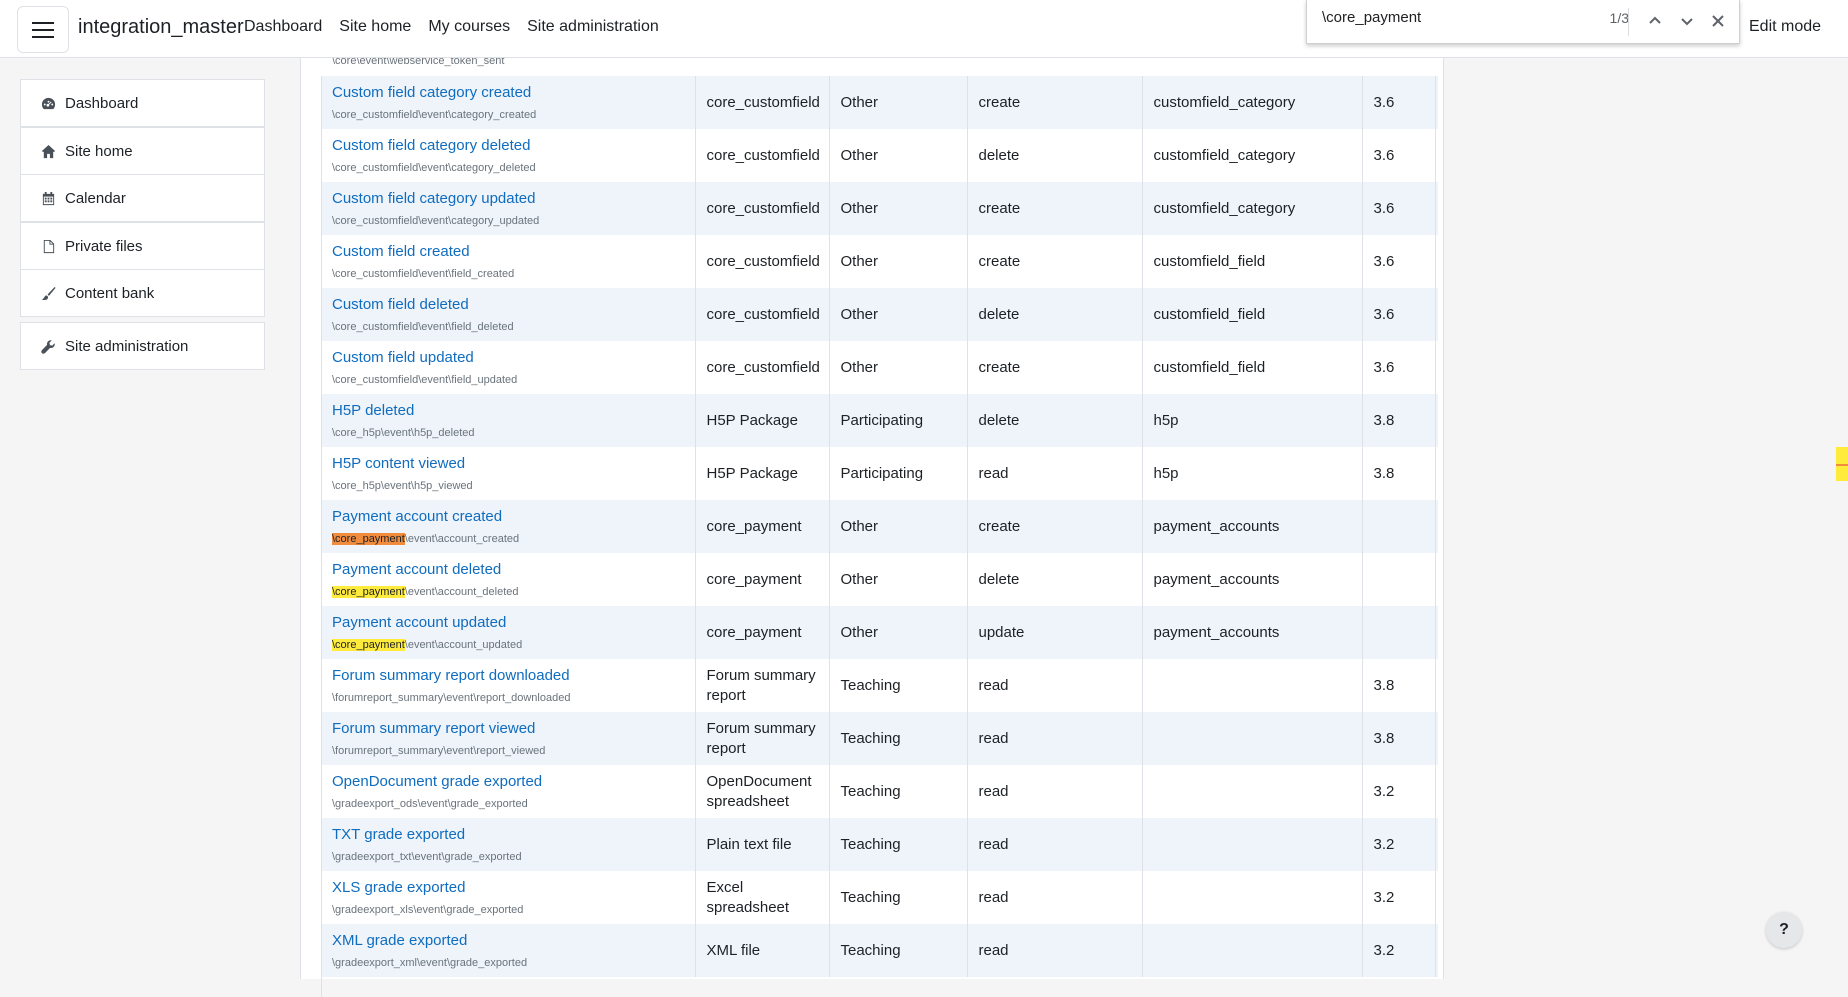 This screenshot has height=997, width=1848. Describe the element at coordinates (142, 198) in the screenshot. I see `sidebar-item-calendar: Calendar` at that location.